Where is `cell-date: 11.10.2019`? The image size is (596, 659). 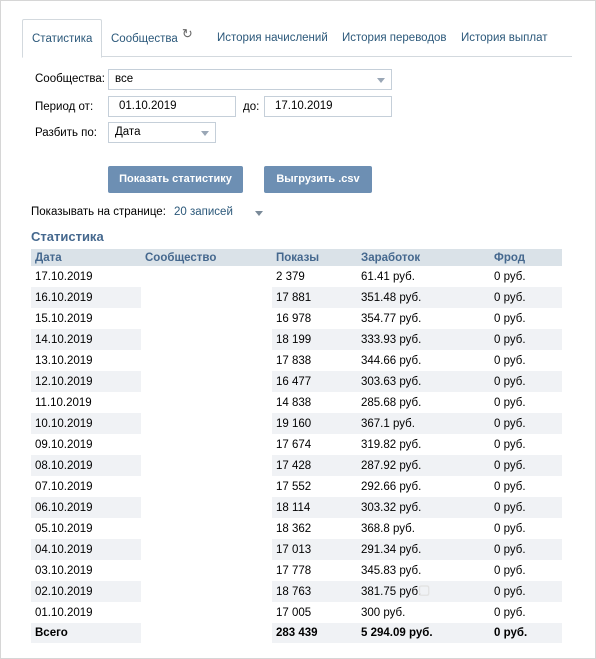
cell-date: 11.10.2019 is located at coordinates (63, 402).